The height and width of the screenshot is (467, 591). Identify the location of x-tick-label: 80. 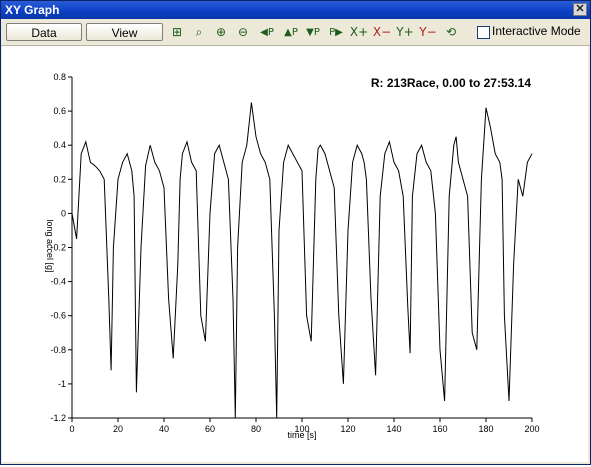
(256, 429).